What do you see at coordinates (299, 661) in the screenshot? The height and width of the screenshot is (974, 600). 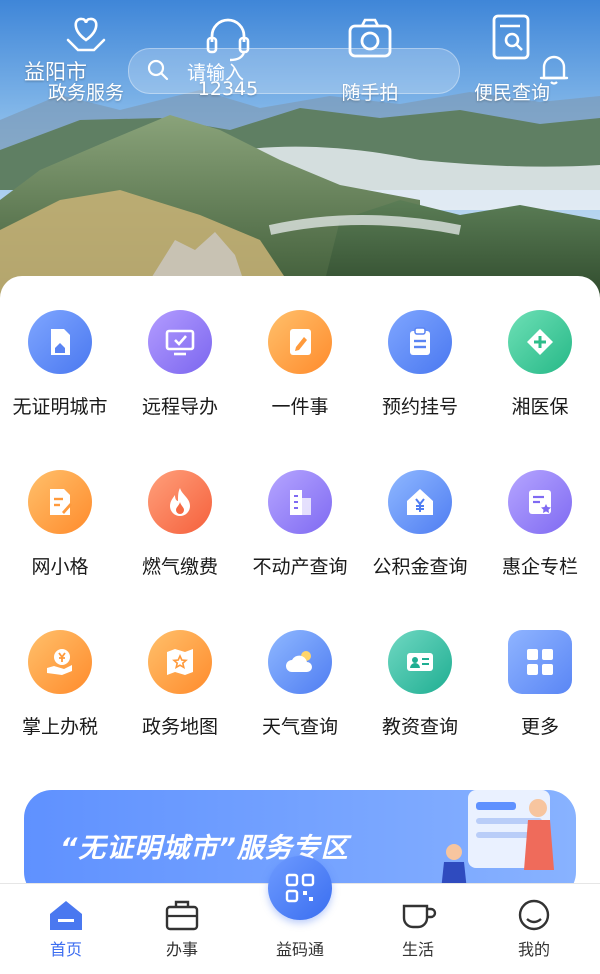 I see `weather-icon` at bounding box center [299, 661].